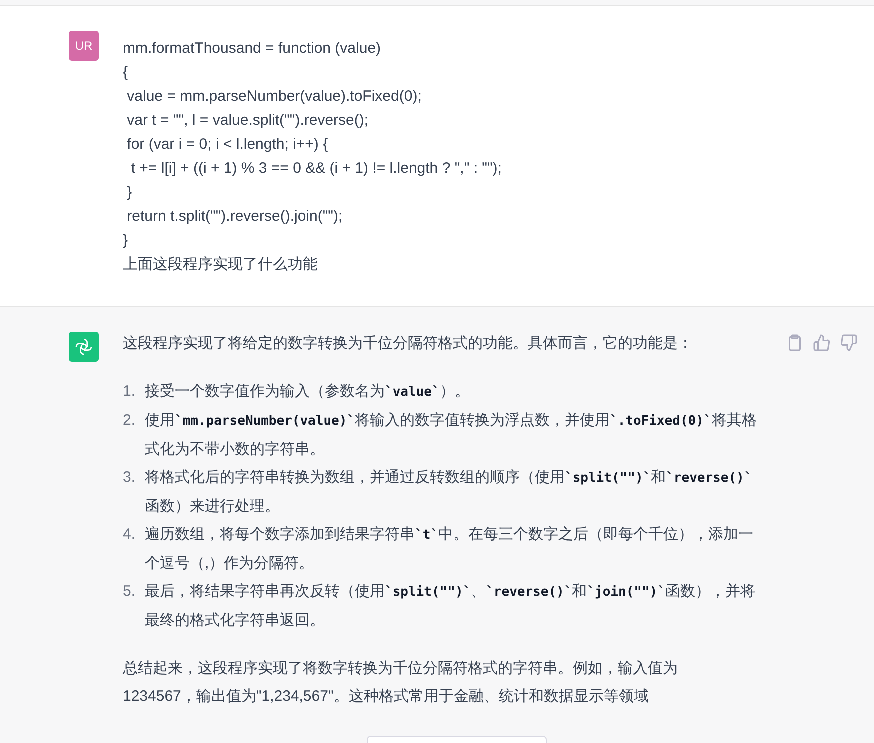 The height and width of the screenshot is (743, 874). I want to click on question-text: 上面这段程序实现了什么功能, so click(221, 265).